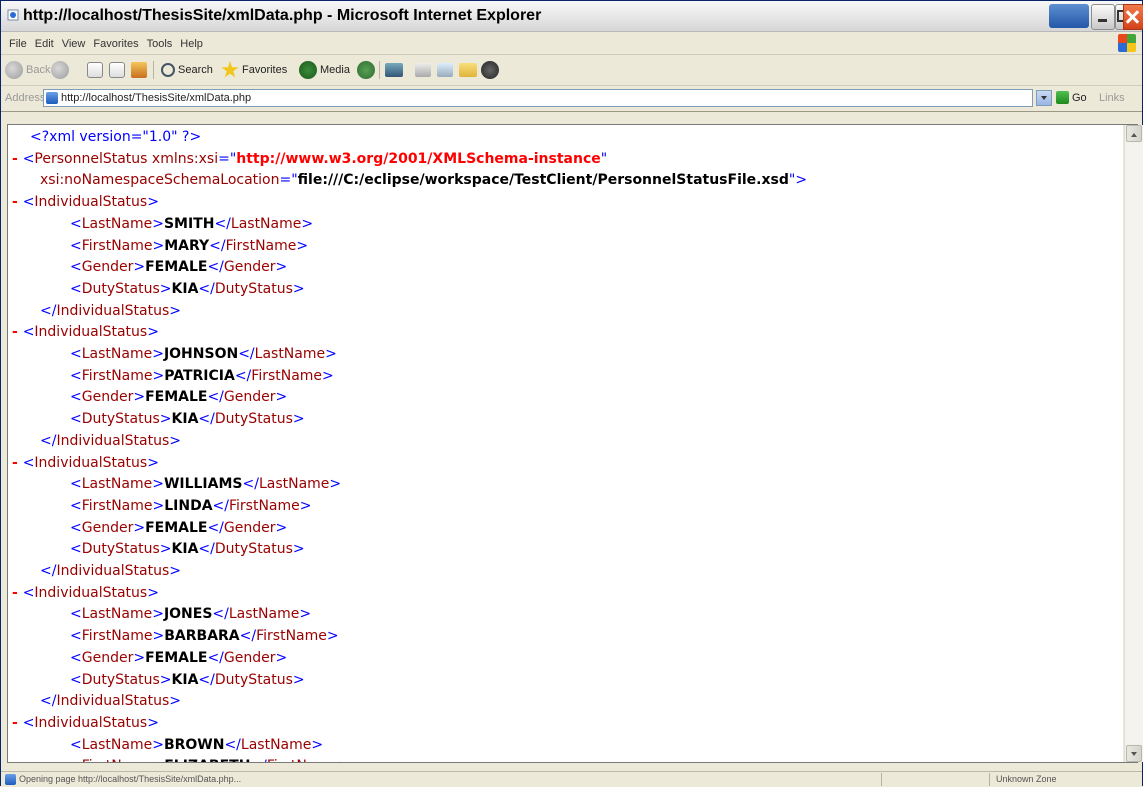  Describe the element at coordinates (187, 420) in the screenshot. I see `field-dutystatus-1: <DutyStatus>KIA</DutyStatus>` at that location.